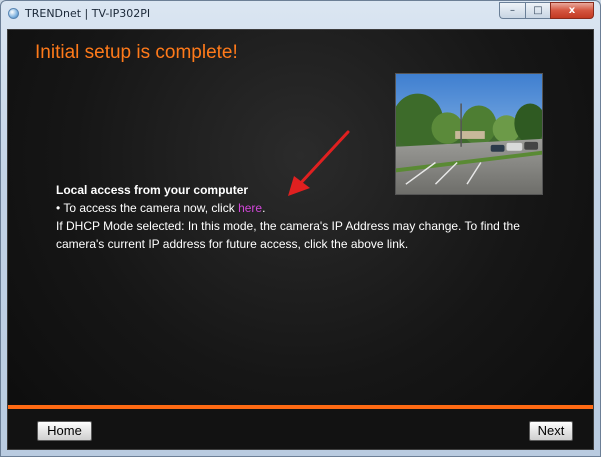 This screenshot has height=457, width=601. I want to click on section-title: Local access from your computer, so click(152, 190).